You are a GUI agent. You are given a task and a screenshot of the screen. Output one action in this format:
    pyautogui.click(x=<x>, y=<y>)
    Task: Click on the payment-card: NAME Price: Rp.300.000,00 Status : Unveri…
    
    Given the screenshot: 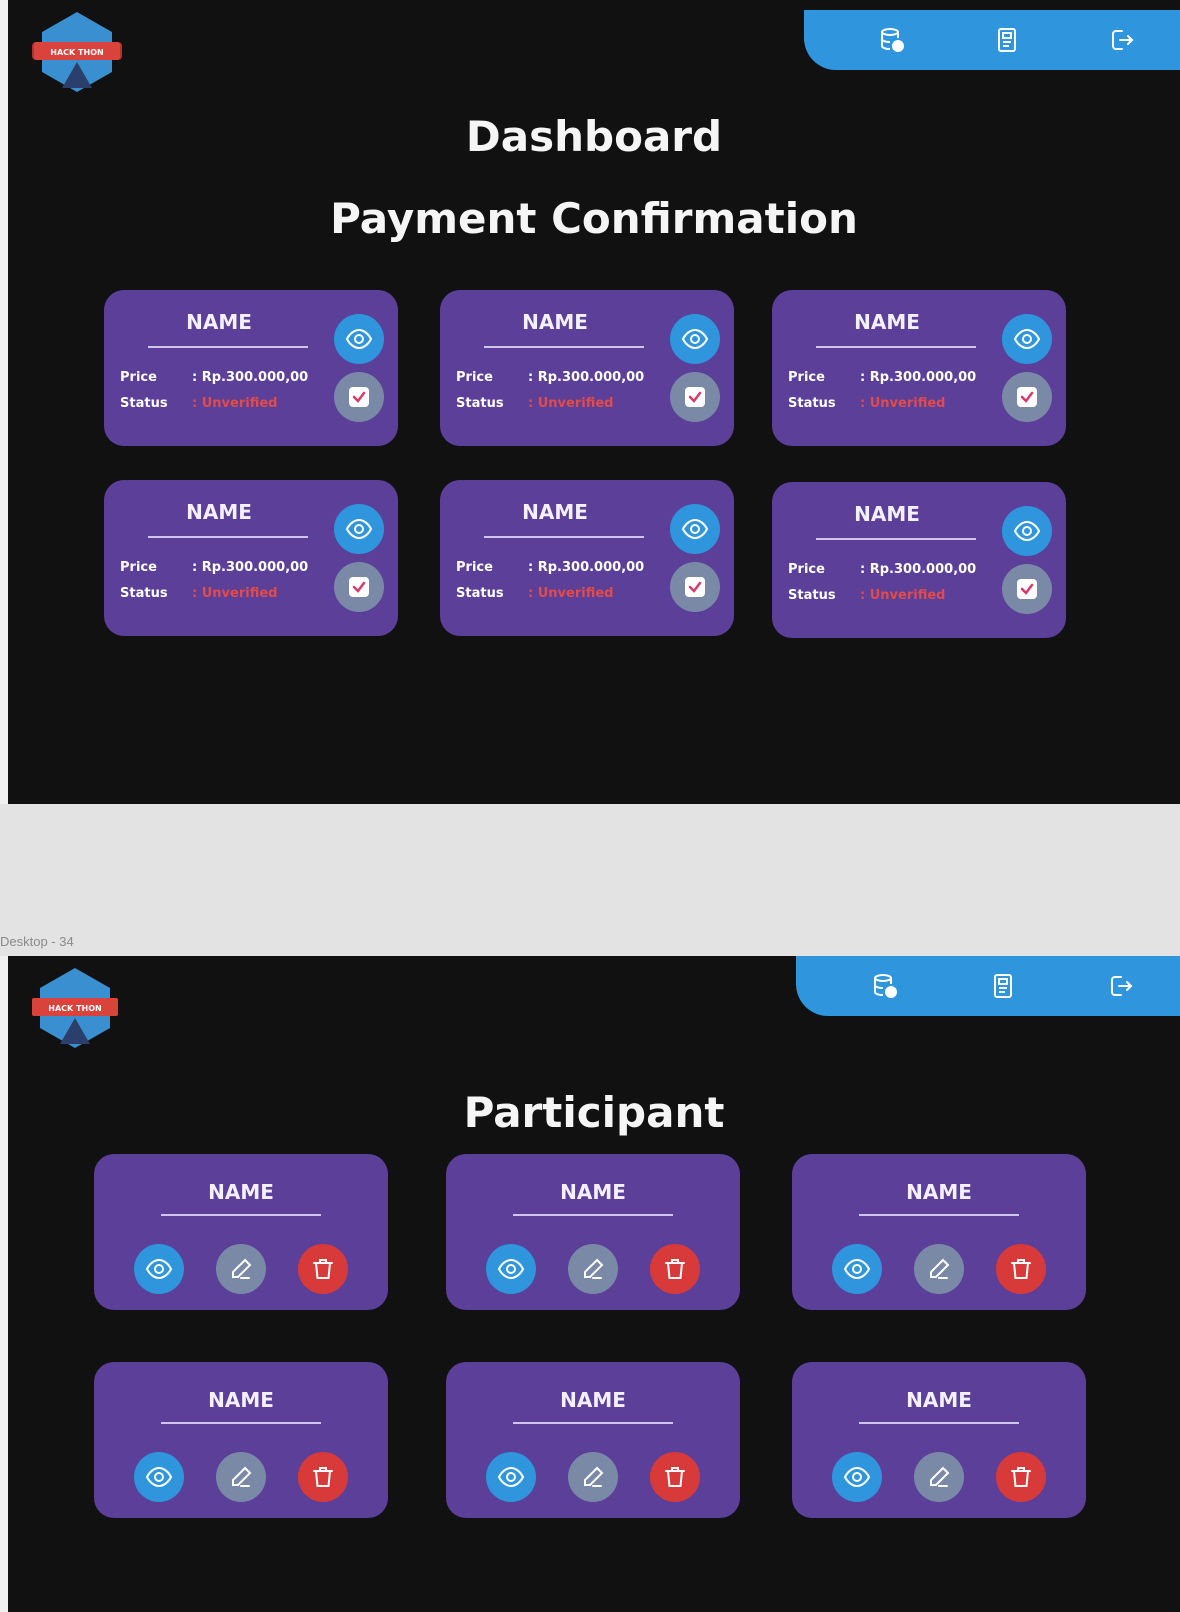 What is the action you would take?
    pyautogui.click(x=251, y=558)
    